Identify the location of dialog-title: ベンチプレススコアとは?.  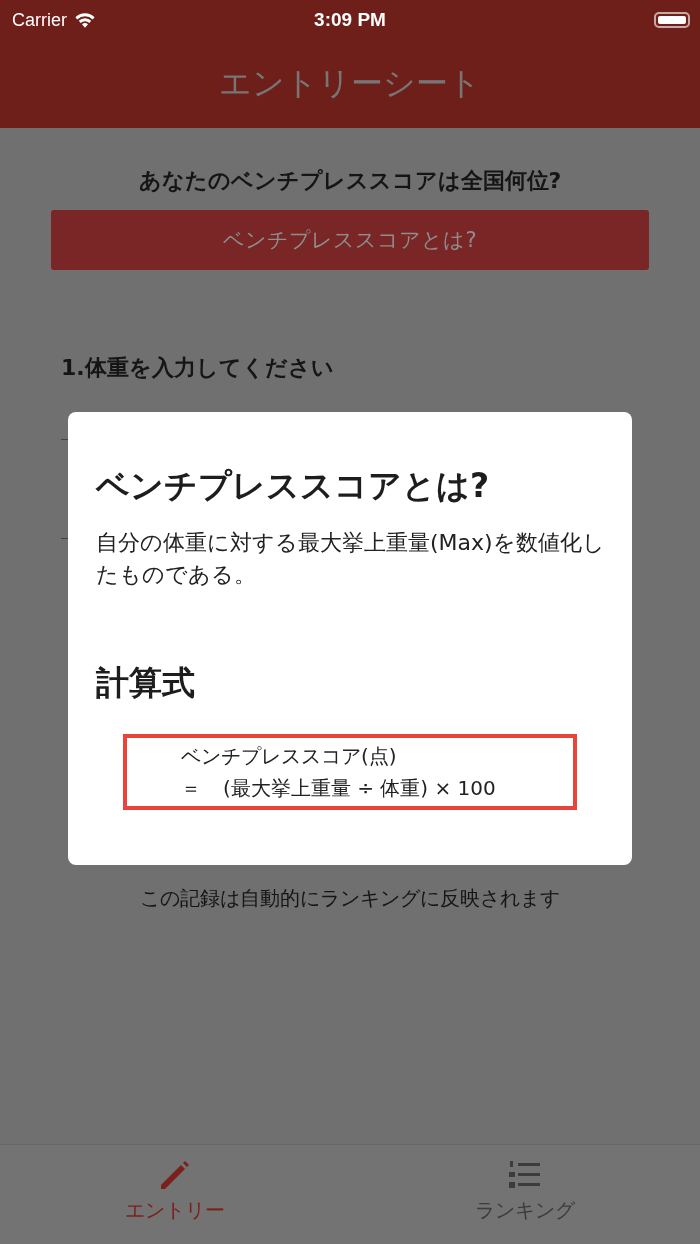
(293, 486).